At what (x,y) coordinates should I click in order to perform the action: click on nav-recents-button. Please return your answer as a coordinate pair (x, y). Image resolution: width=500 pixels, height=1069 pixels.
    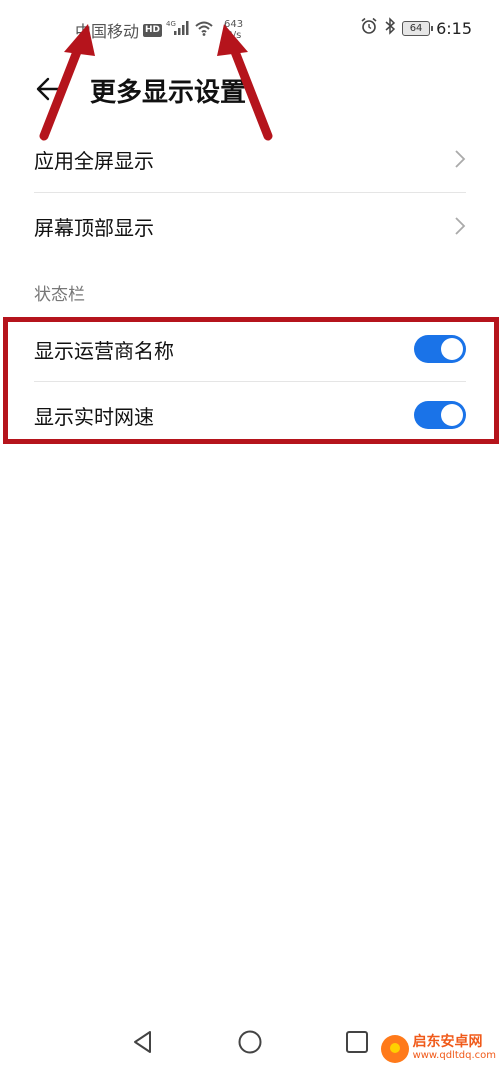
    Looking at the image, I should click on (357, 1042).